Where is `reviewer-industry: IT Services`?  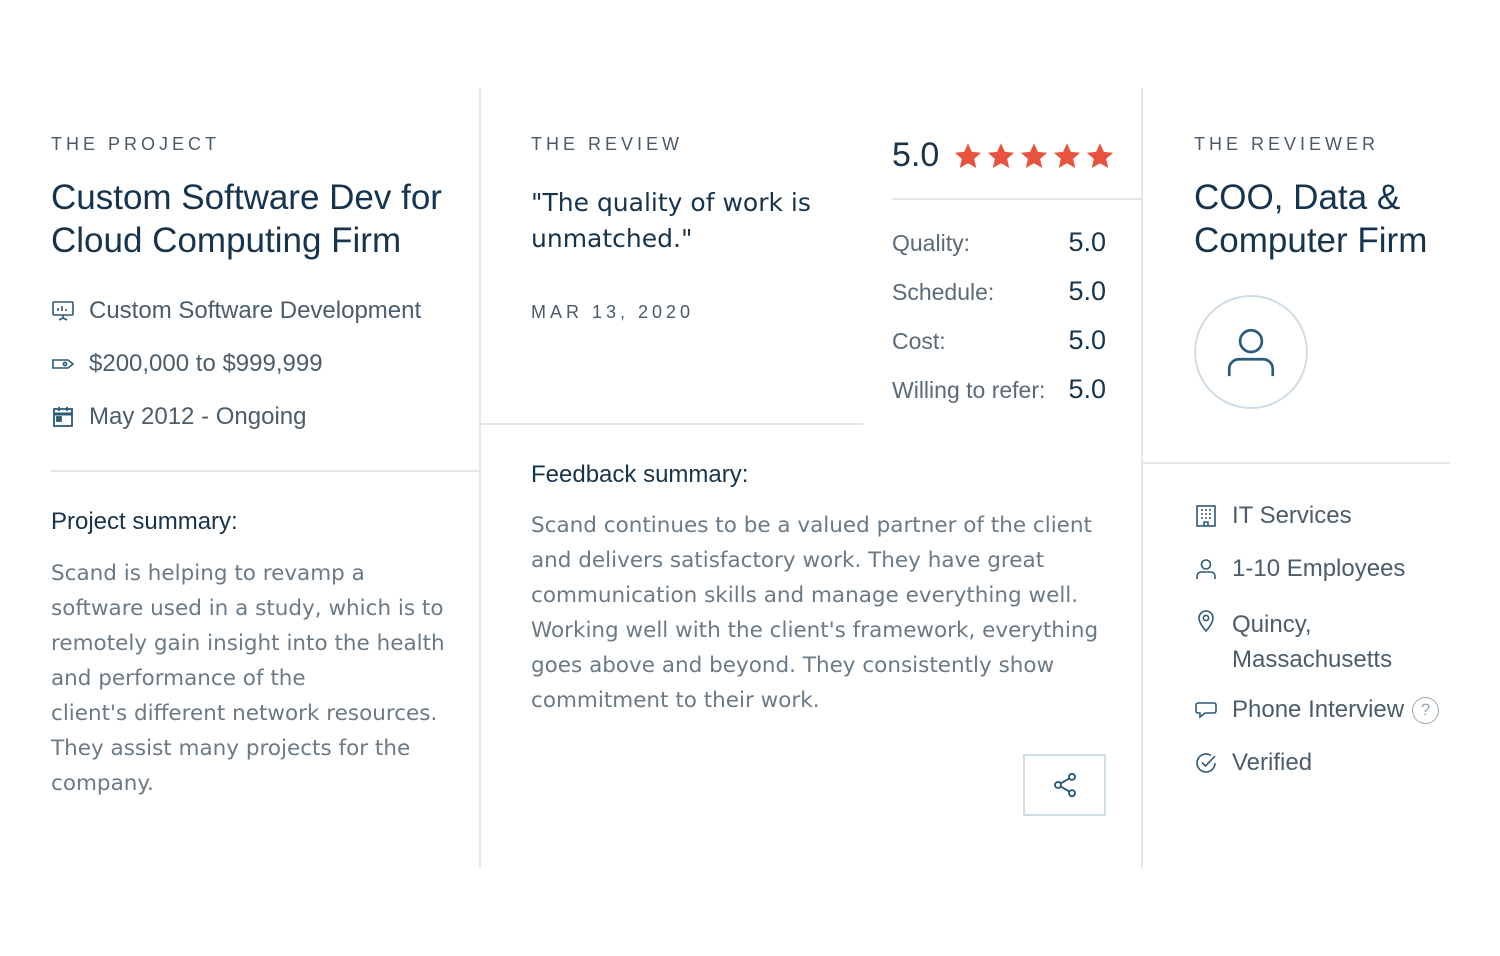
reviewer-industry: IT Services is located at coordinates (1273, 516).